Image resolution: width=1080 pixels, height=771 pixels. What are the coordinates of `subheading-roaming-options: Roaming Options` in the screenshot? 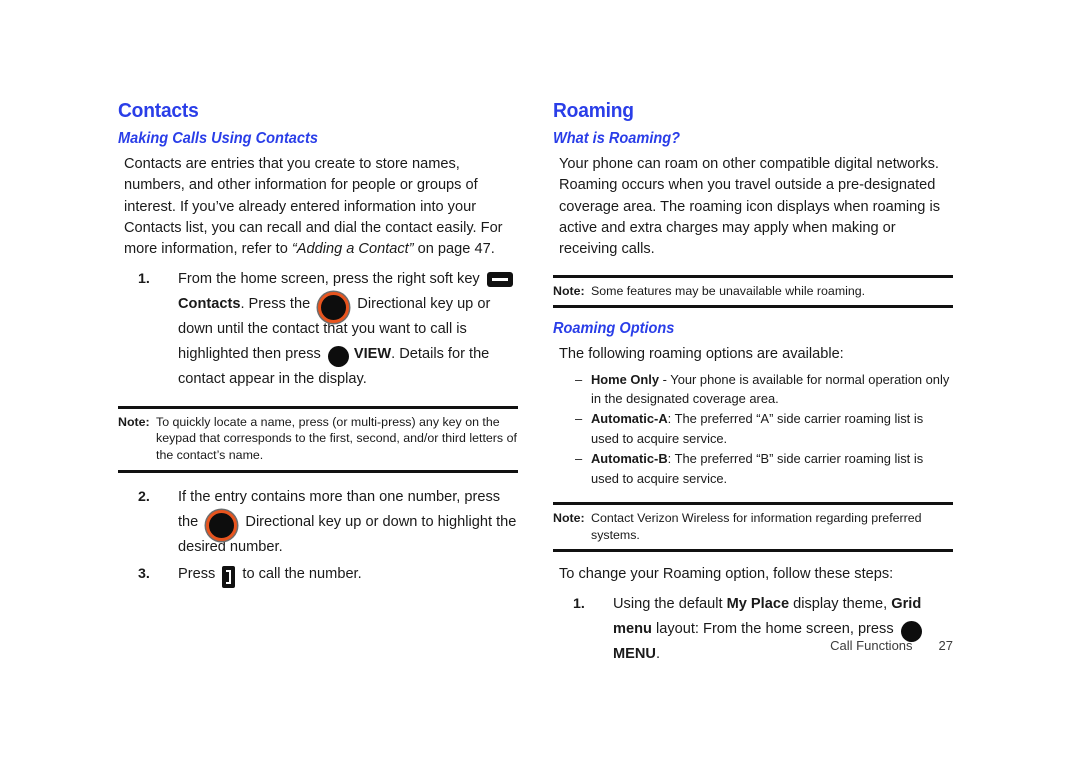 It's located at (614, 329).